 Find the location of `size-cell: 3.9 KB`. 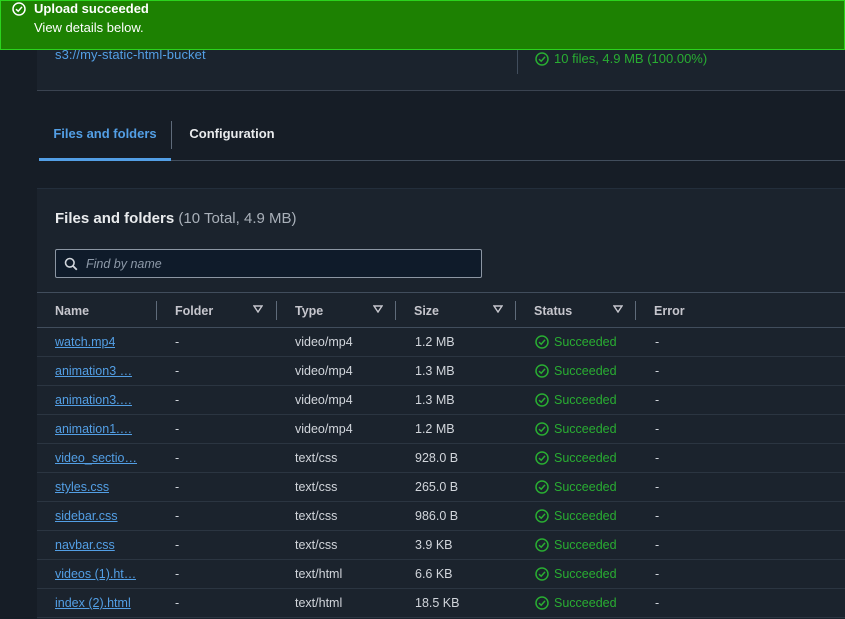

size-cell: 3.9 KB is located at coordinates (434, 545).